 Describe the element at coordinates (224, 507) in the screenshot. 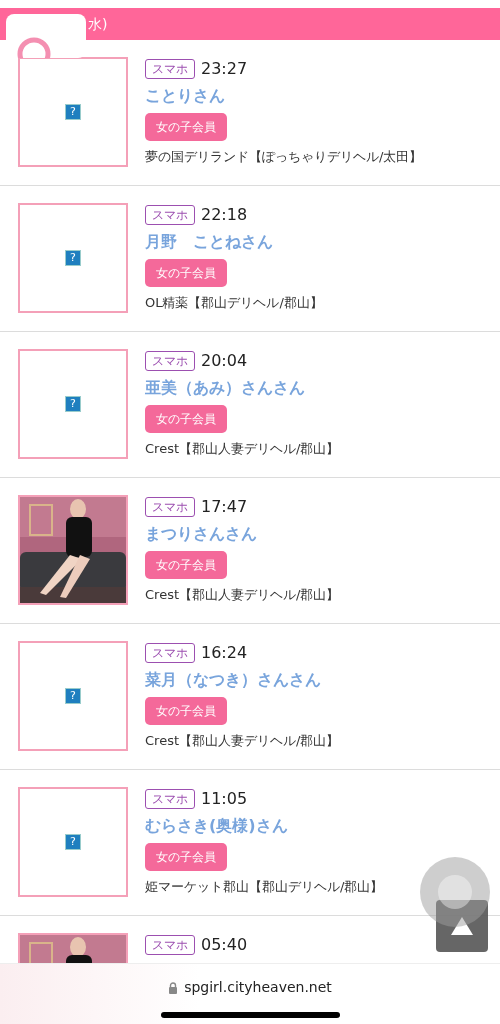

I see `post-time: 17:47` at that location.